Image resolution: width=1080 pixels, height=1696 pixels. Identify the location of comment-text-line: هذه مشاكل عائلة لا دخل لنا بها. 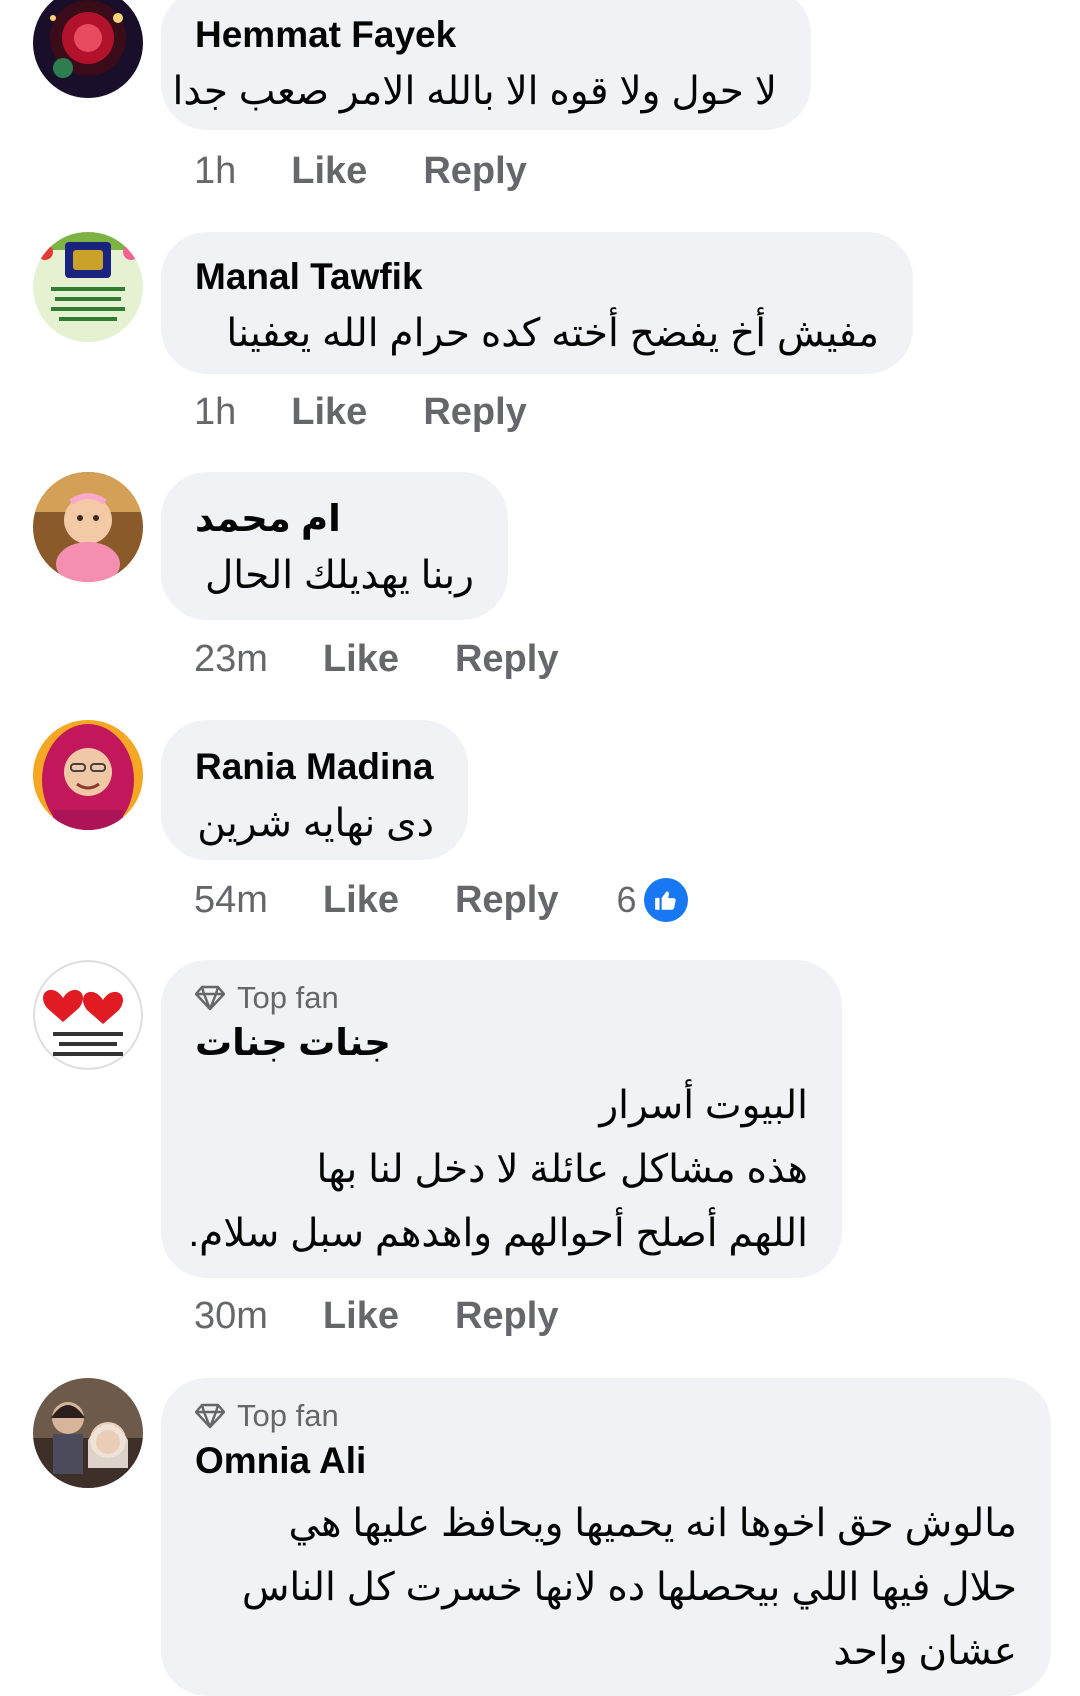
(562, 1169).